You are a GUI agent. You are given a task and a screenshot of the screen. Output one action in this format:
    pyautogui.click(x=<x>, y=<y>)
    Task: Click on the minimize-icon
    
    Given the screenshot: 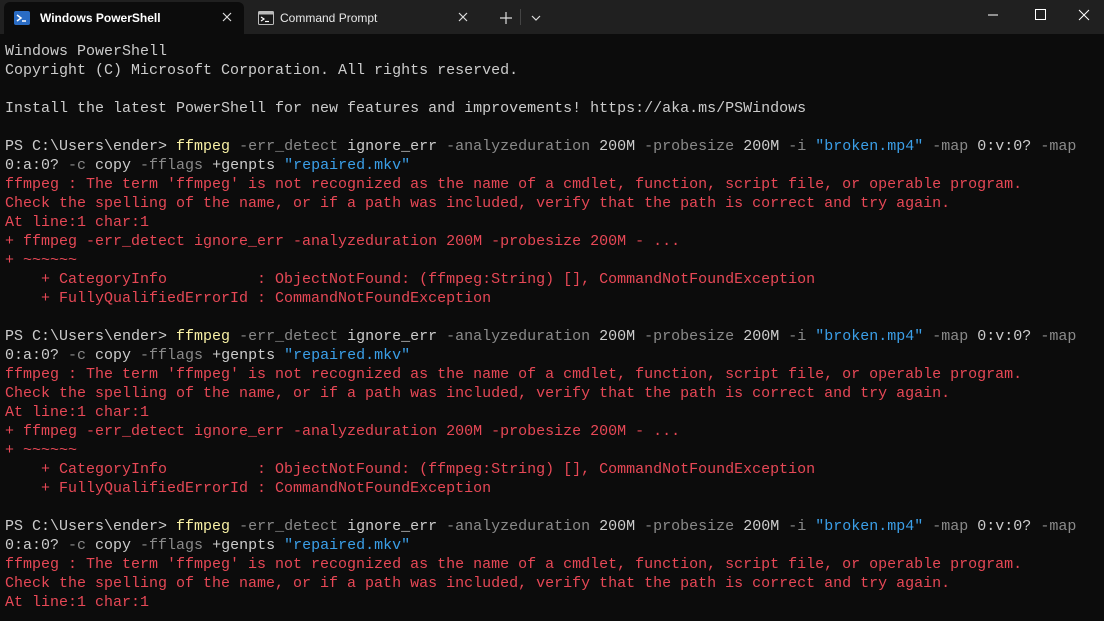 What is the action you would take?
    pyautogui.click(x=993, y=15)
    